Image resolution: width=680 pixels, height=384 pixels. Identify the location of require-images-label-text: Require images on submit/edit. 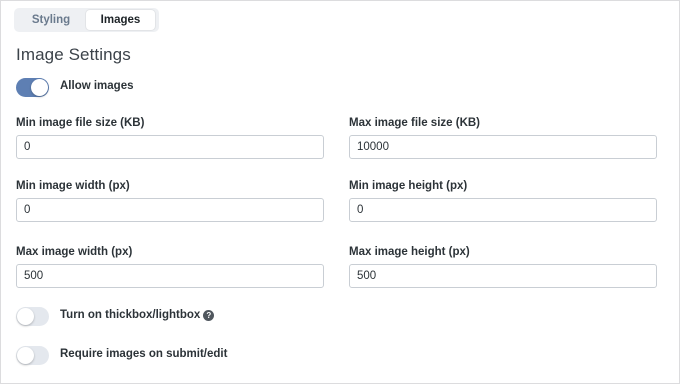
(144, 354).